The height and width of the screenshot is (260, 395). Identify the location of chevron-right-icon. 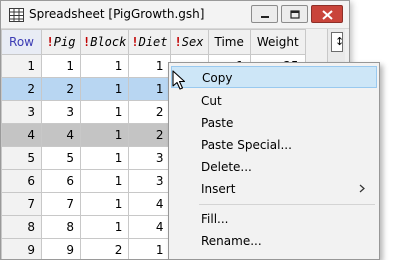
(362, 188).